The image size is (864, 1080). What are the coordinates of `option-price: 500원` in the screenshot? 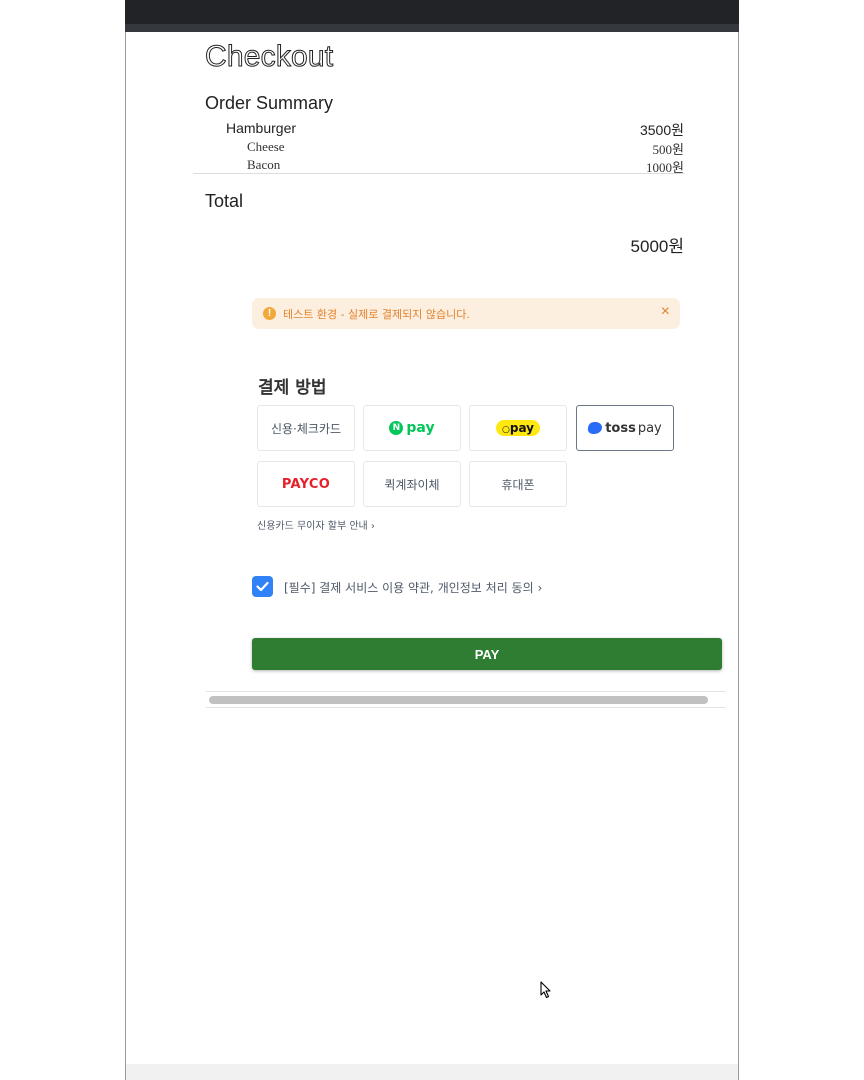 It's located at (668, 149).